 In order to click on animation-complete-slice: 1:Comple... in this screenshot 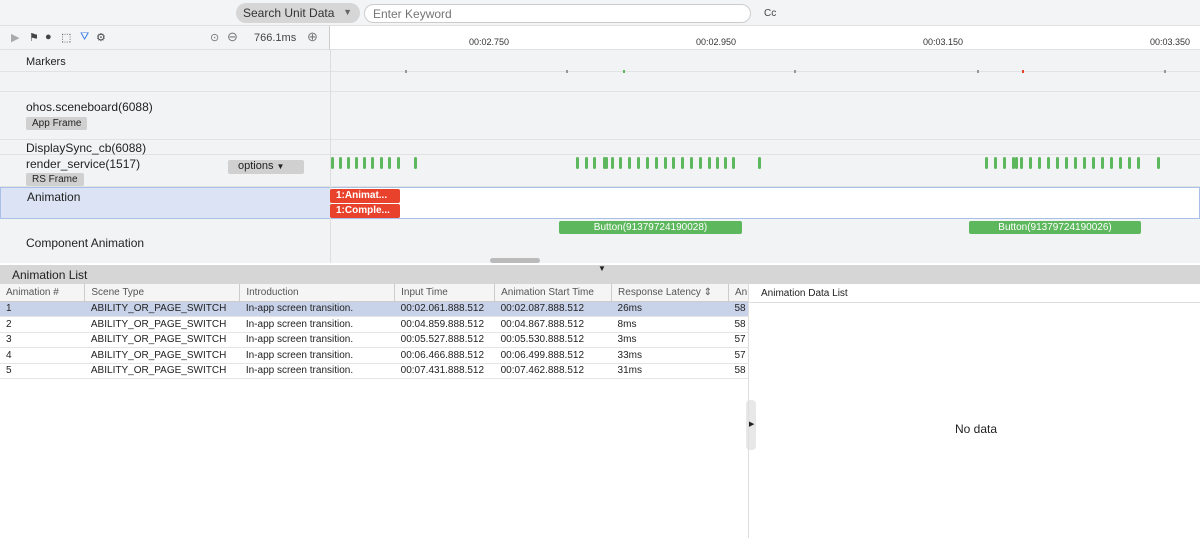, I will do `click(365, 211)`.